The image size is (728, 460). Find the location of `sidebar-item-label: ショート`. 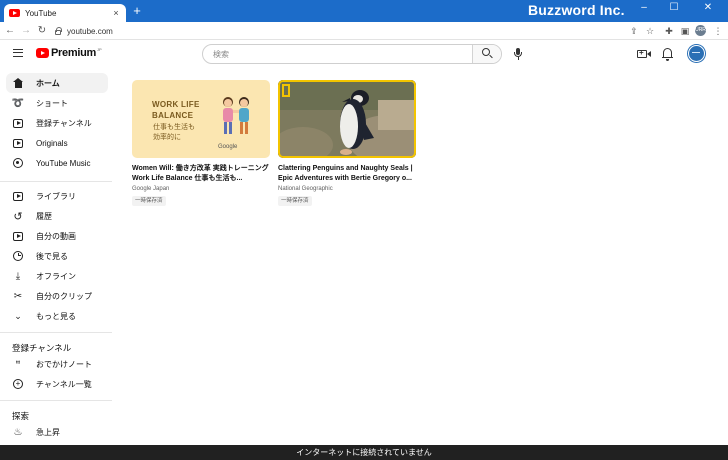

sidebar-item-label: ショート is located at coordinates (52, 103).